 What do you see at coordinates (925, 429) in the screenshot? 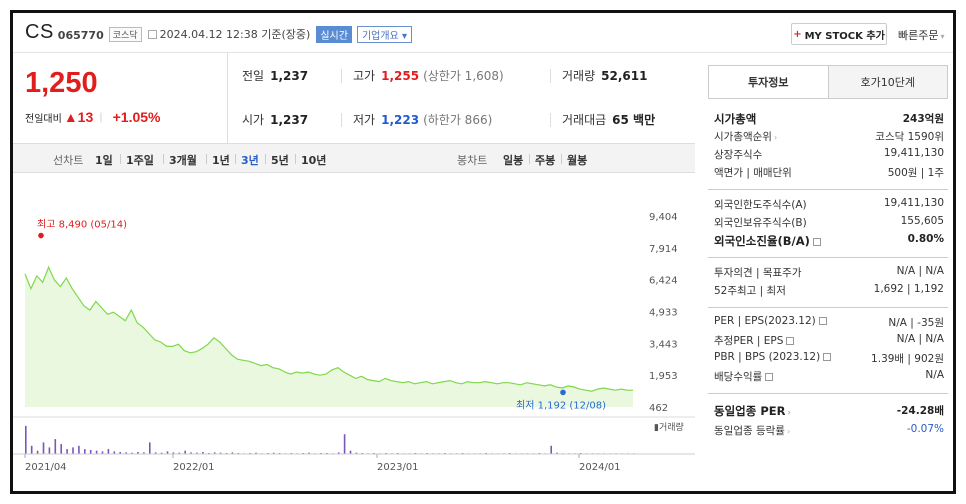
I see `row-value: -0.07%` at bounding box center [925, 429].